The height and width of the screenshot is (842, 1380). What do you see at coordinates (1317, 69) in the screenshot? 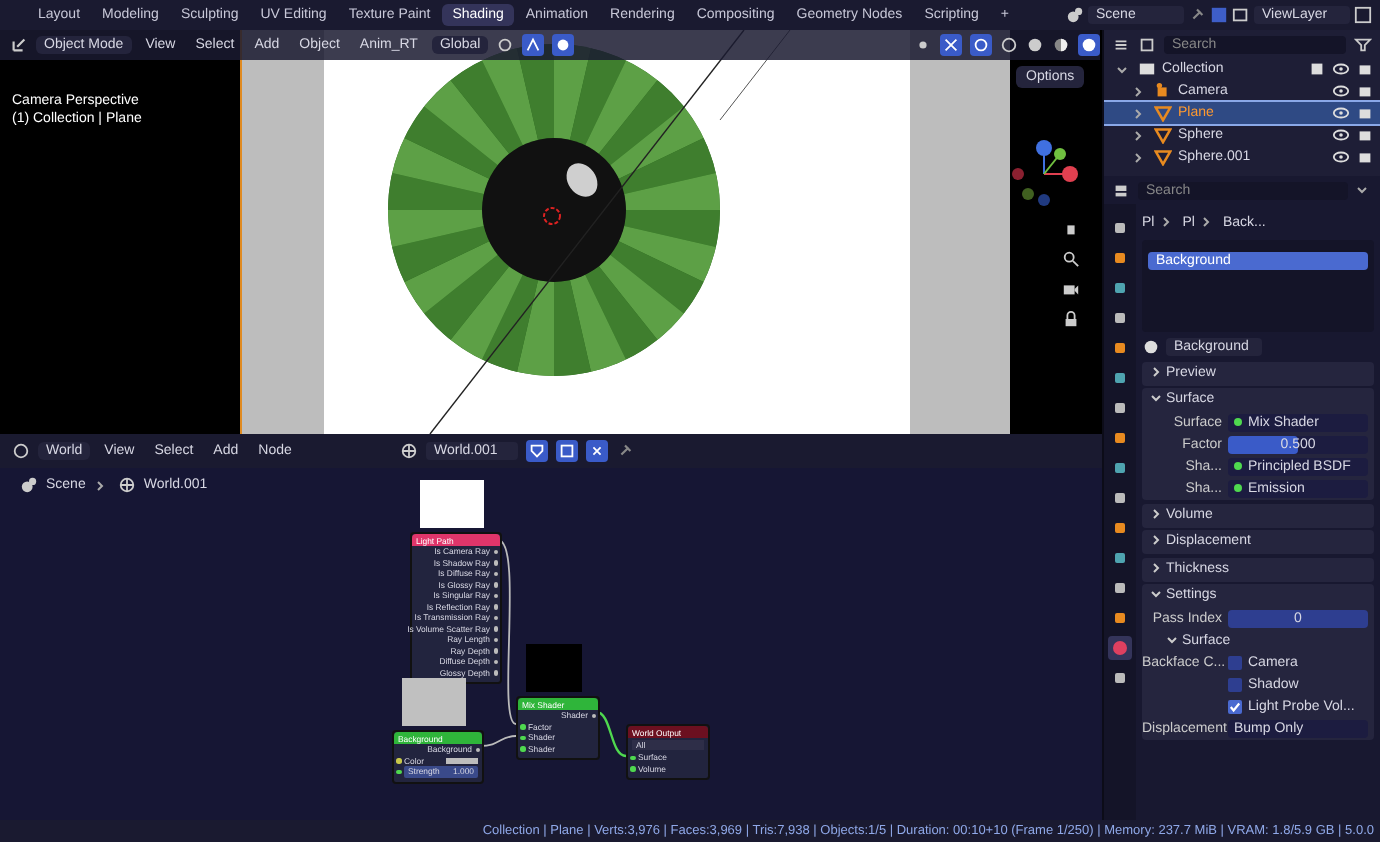
I see `checkbox-icon` at bounding box center [1317, 69].